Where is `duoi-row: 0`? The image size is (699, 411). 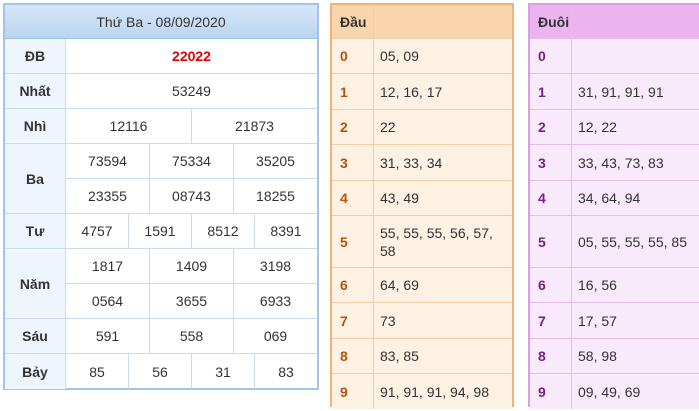
duoi-row: 0 is located at coordinates (614, 56).